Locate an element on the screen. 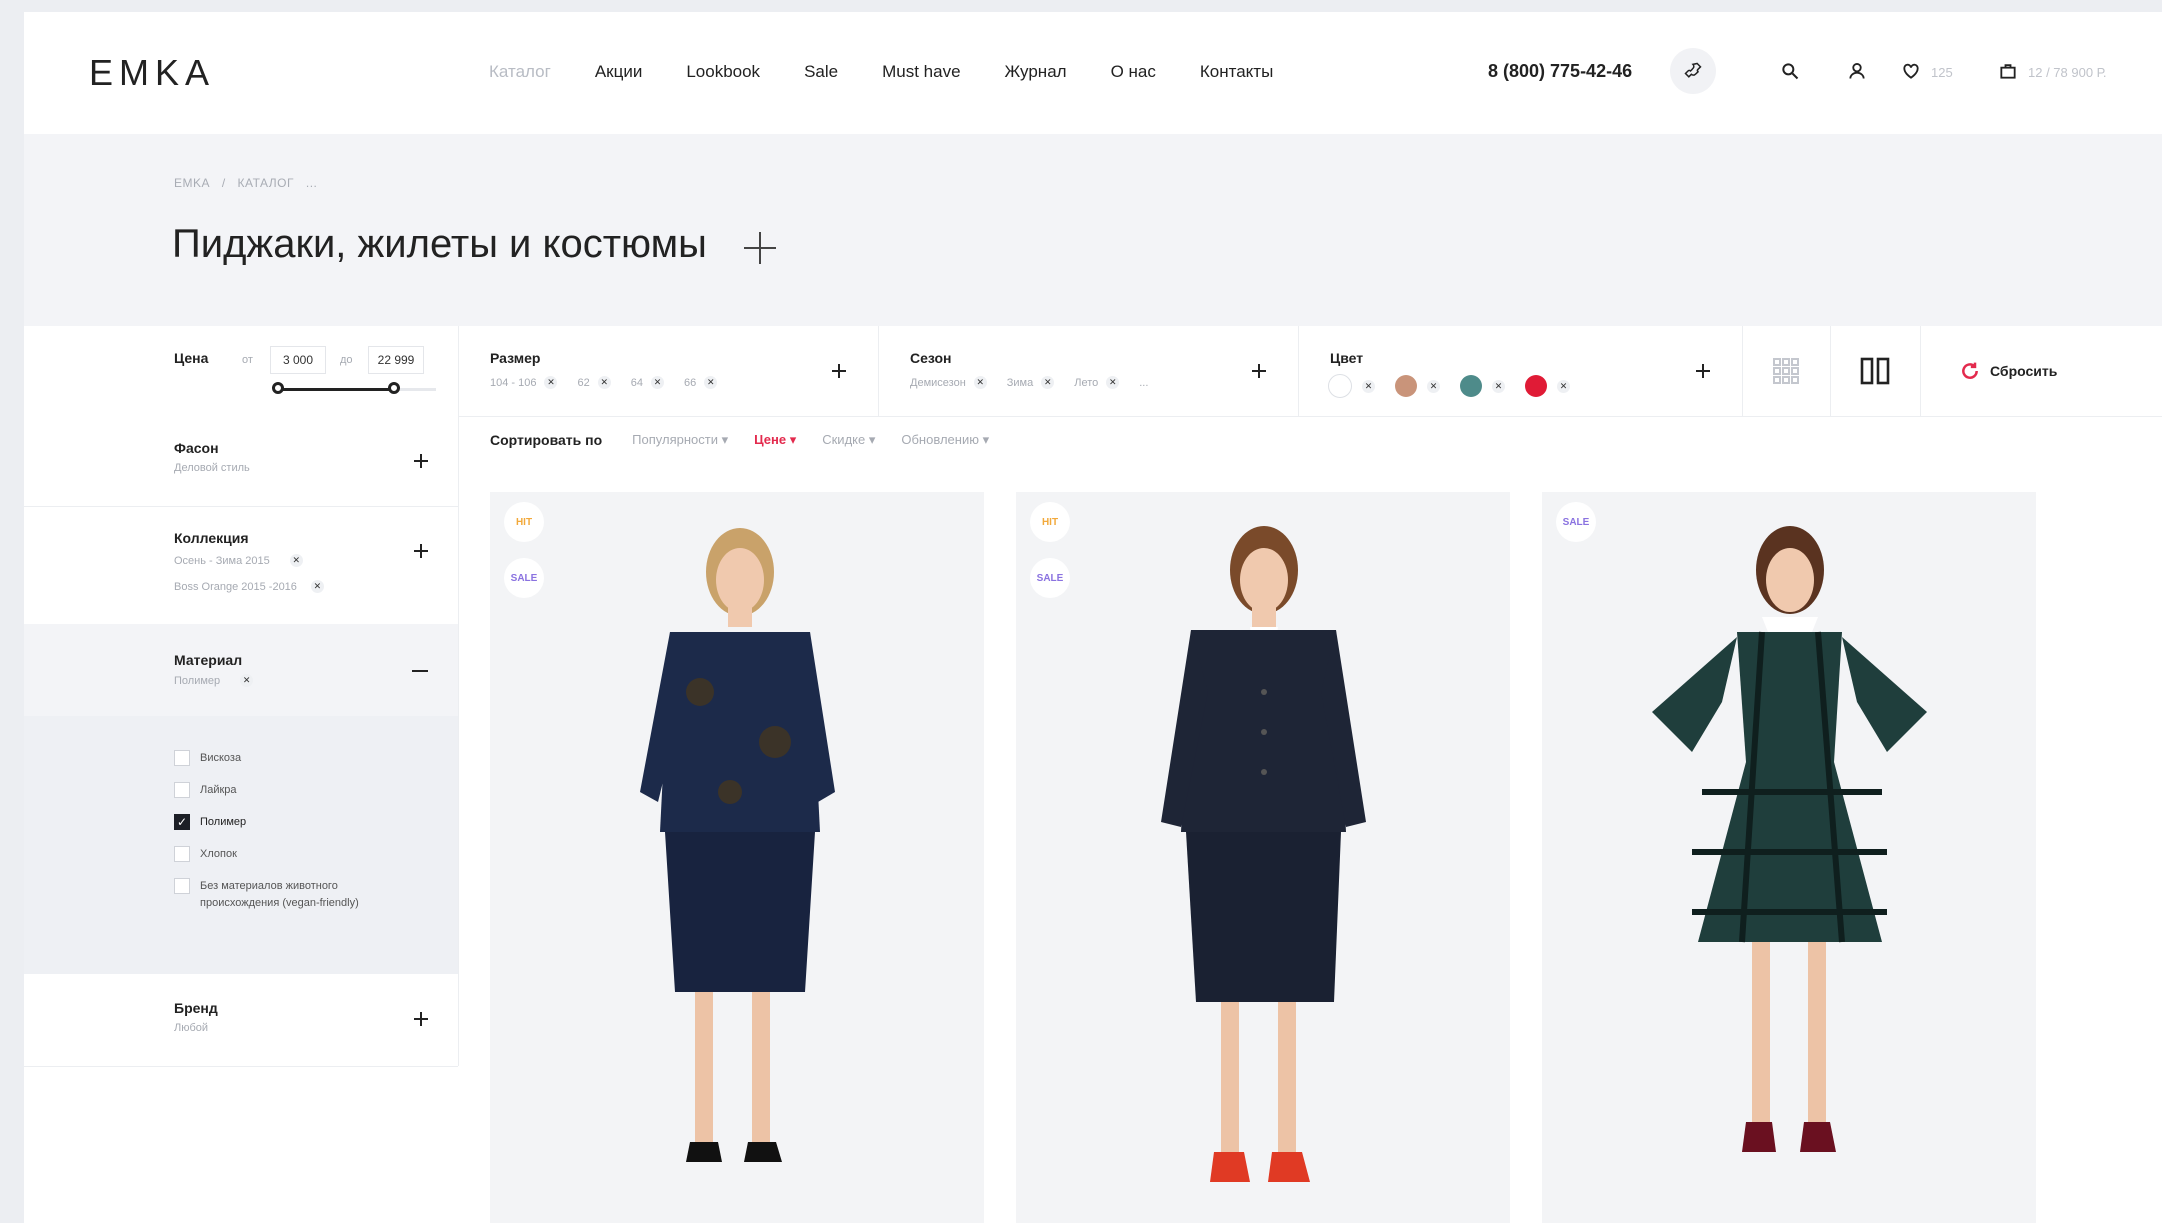  sale-badge: SALE is located at coordinates (524, 578).